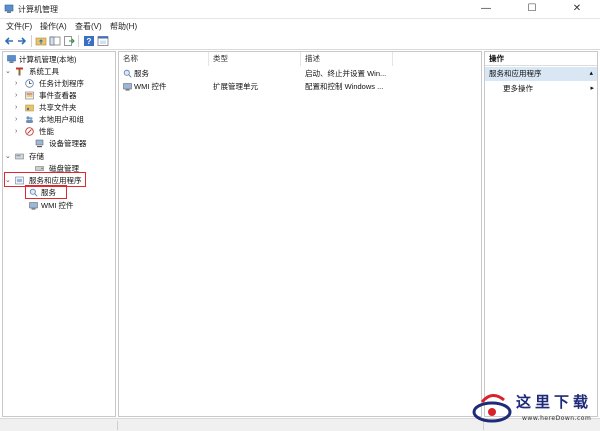 The height and width of the screenshot is (431, 600). I want to click on tree-label: WMI 控件, so click(57, 205).